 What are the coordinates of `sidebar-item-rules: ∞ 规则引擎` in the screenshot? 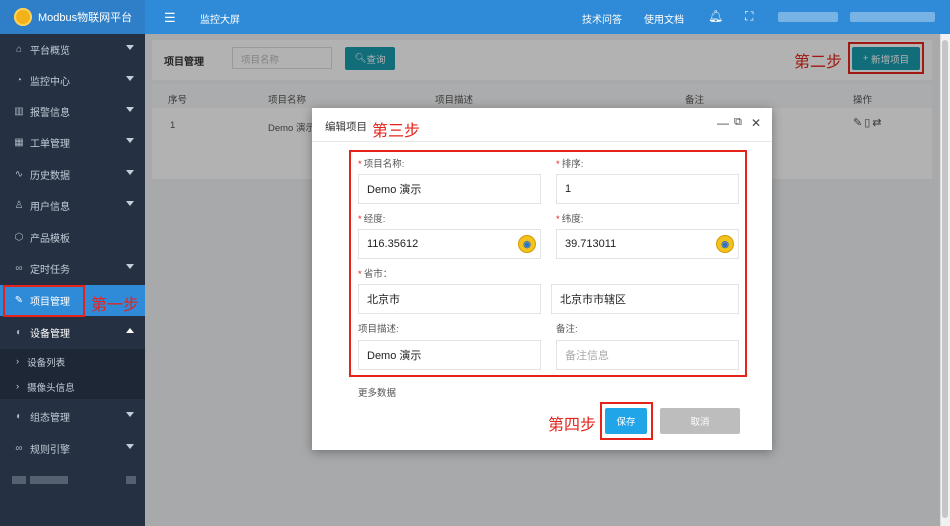 It's located at (72, 448).